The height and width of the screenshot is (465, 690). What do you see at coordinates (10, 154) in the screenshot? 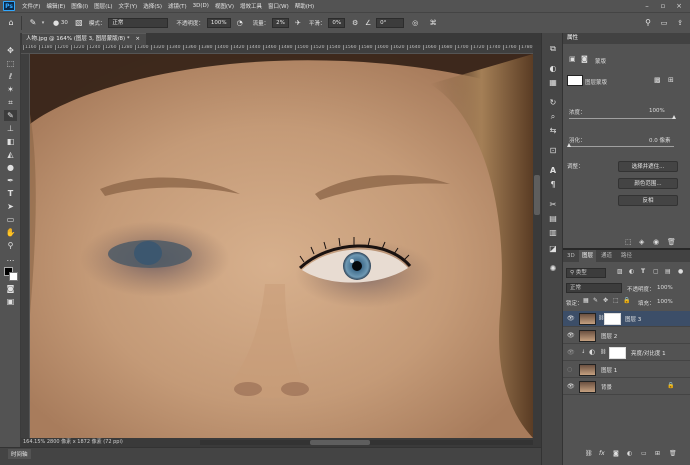
I see `paint-bucket-tool-icon: ◭` at bounding box center [10, 154].